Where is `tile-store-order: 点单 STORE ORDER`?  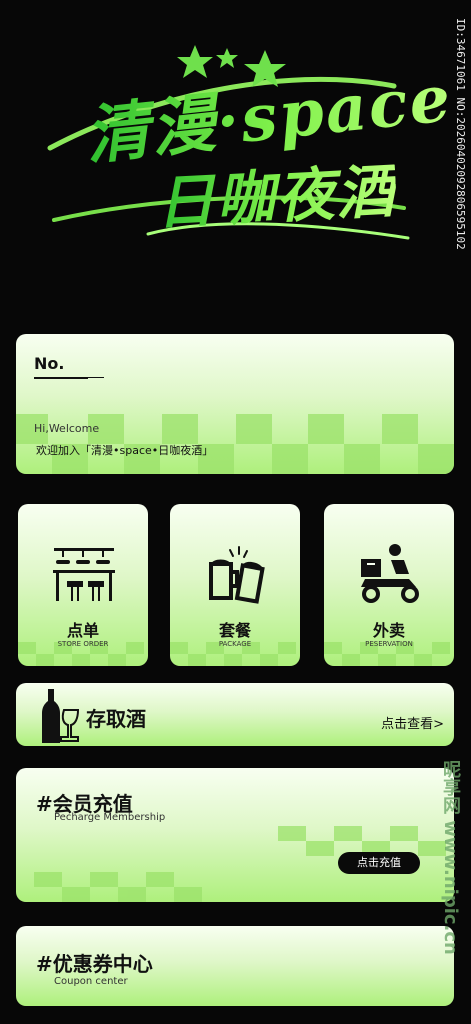 tile-store-order: 点单 STORE ORDER is located at coordinates (83, 585).